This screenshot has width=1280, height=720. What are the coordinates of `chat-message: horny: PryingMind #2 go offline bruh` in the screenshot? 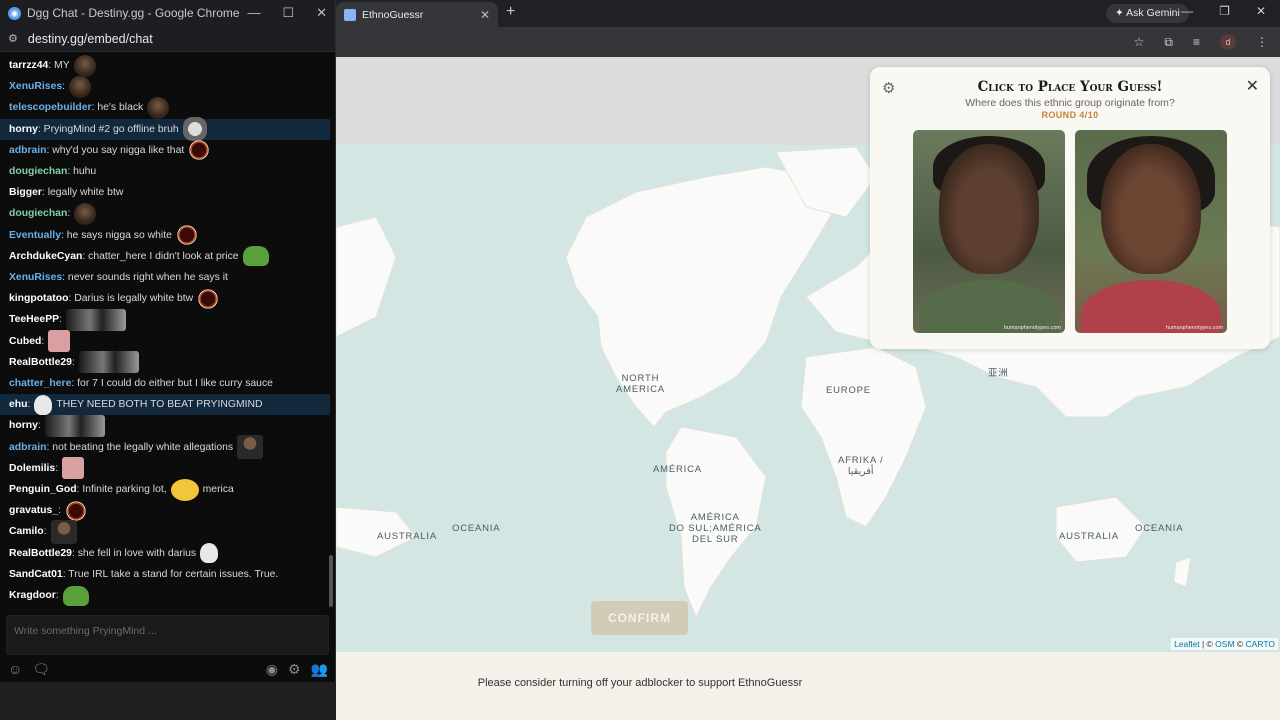 It's located at (165, 129).